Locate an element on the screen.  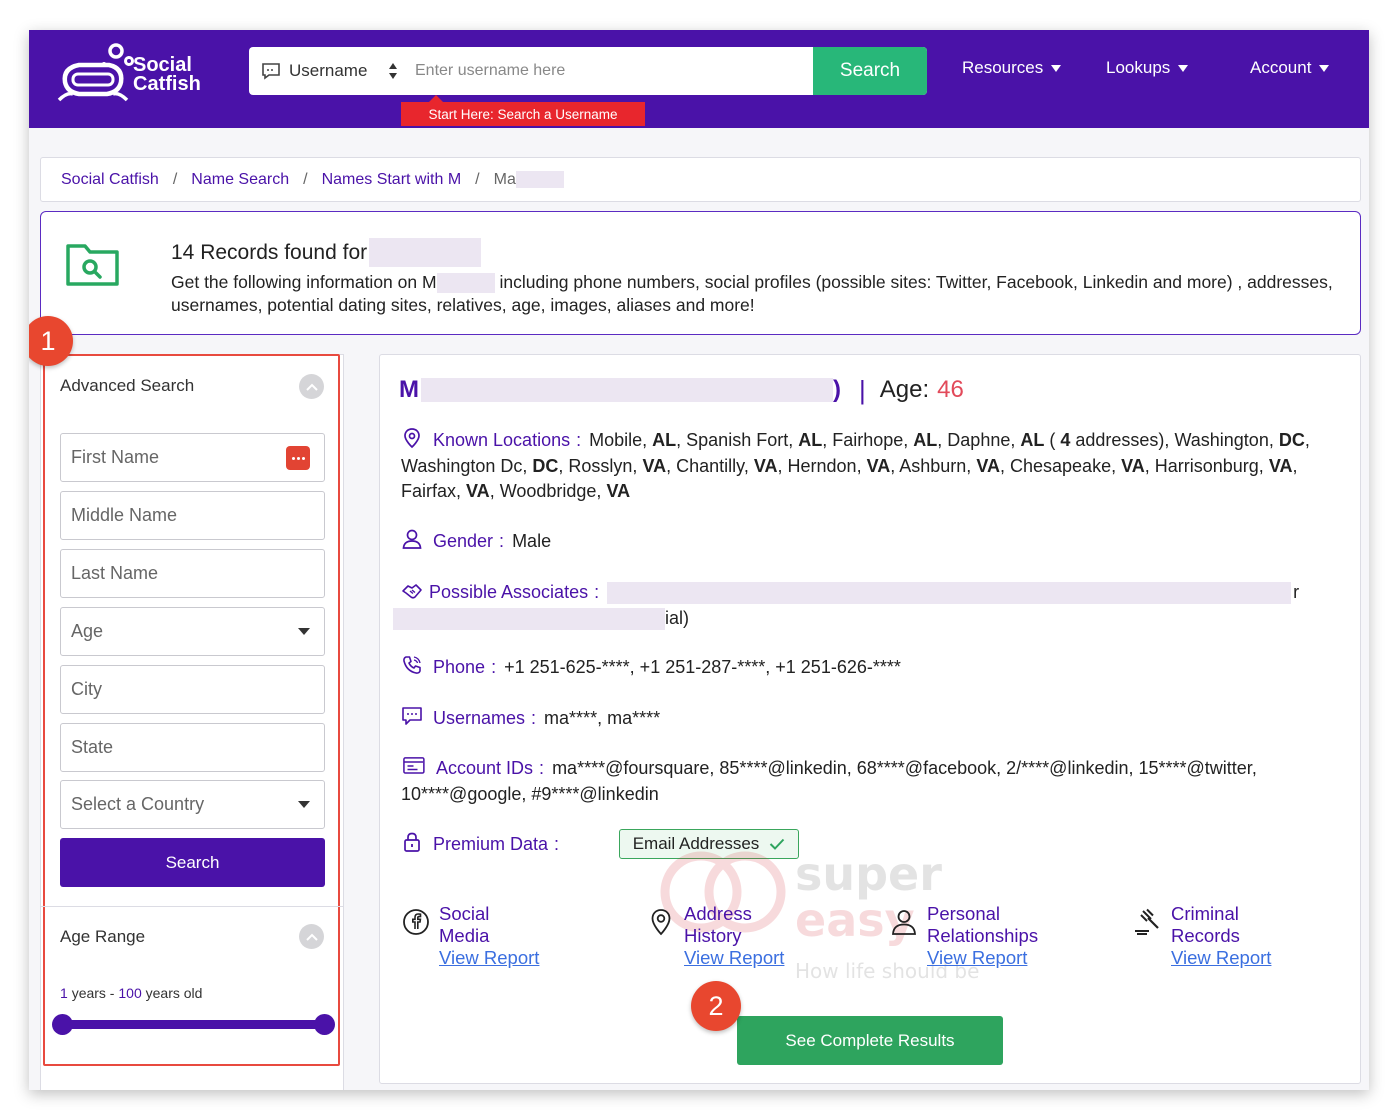
view-report-personal-relationships-link: View Report is located at coordinates (982, 958).